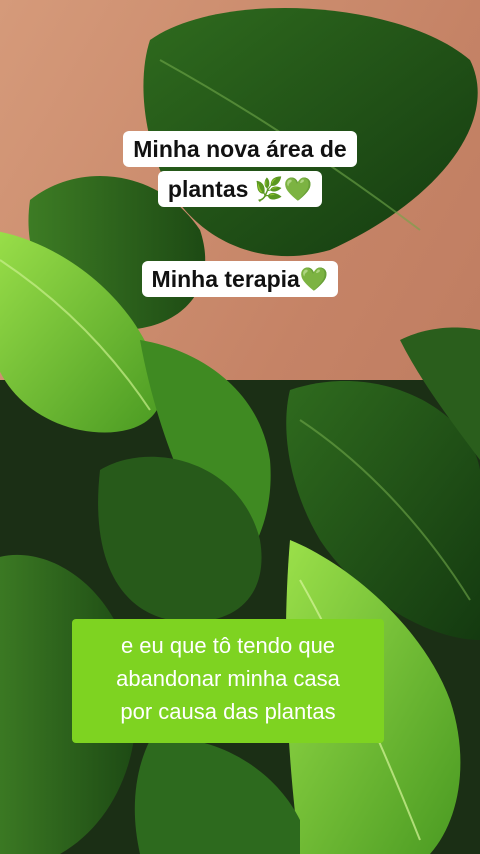 The image size is (480, 854). I want to click on caption-highlight-line3: por causa das plantas, so click(228, 711).